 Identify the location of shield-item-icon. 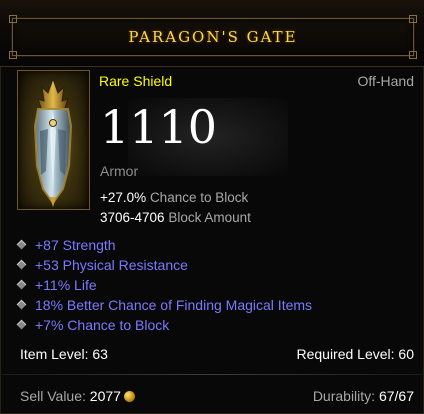
(53, 142).